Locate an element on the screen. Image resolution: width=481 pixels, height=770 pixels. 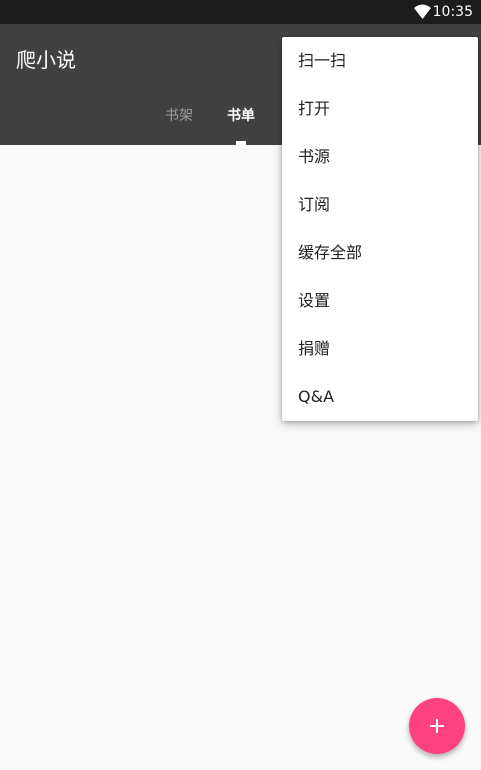
clock: 10:35 is located at coordinates (452, 12).